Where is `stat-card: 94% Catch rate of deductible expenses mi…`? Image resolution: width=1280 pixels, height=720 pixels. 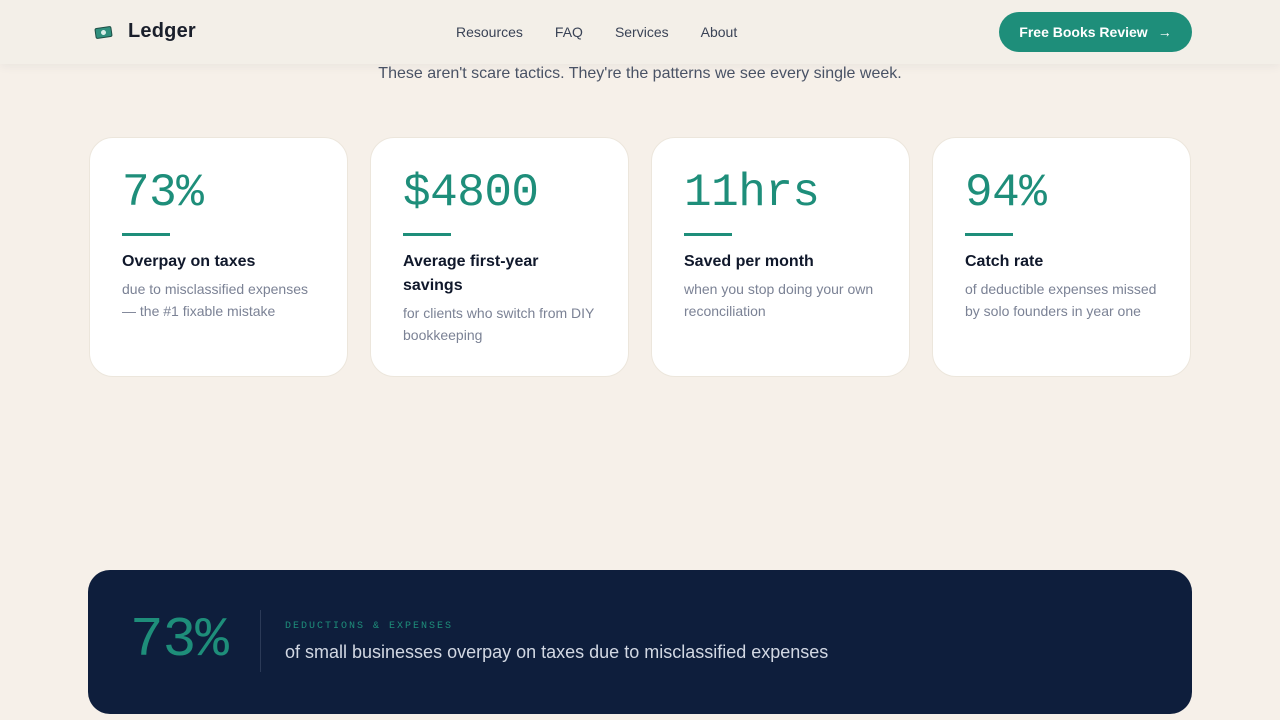 stat-card: 94% Catch rate of deductible expenses mi… is located at coordinates (1061, 257).